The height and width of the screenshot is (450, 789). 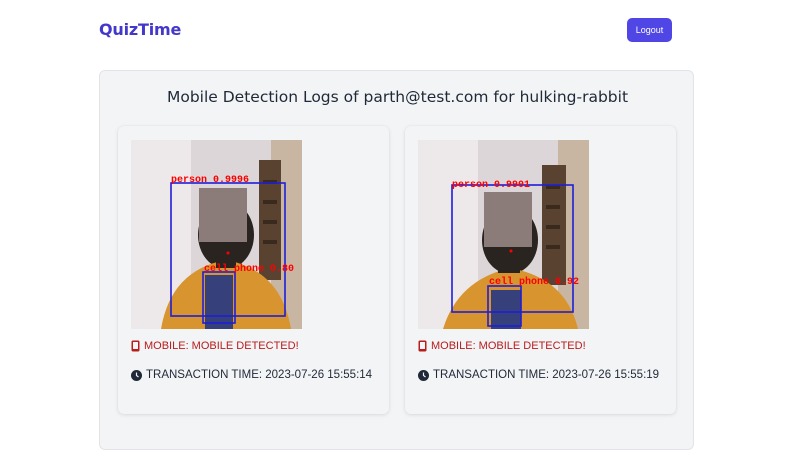 I want to click on logout-button: Logout, so click(x=649, y=30).